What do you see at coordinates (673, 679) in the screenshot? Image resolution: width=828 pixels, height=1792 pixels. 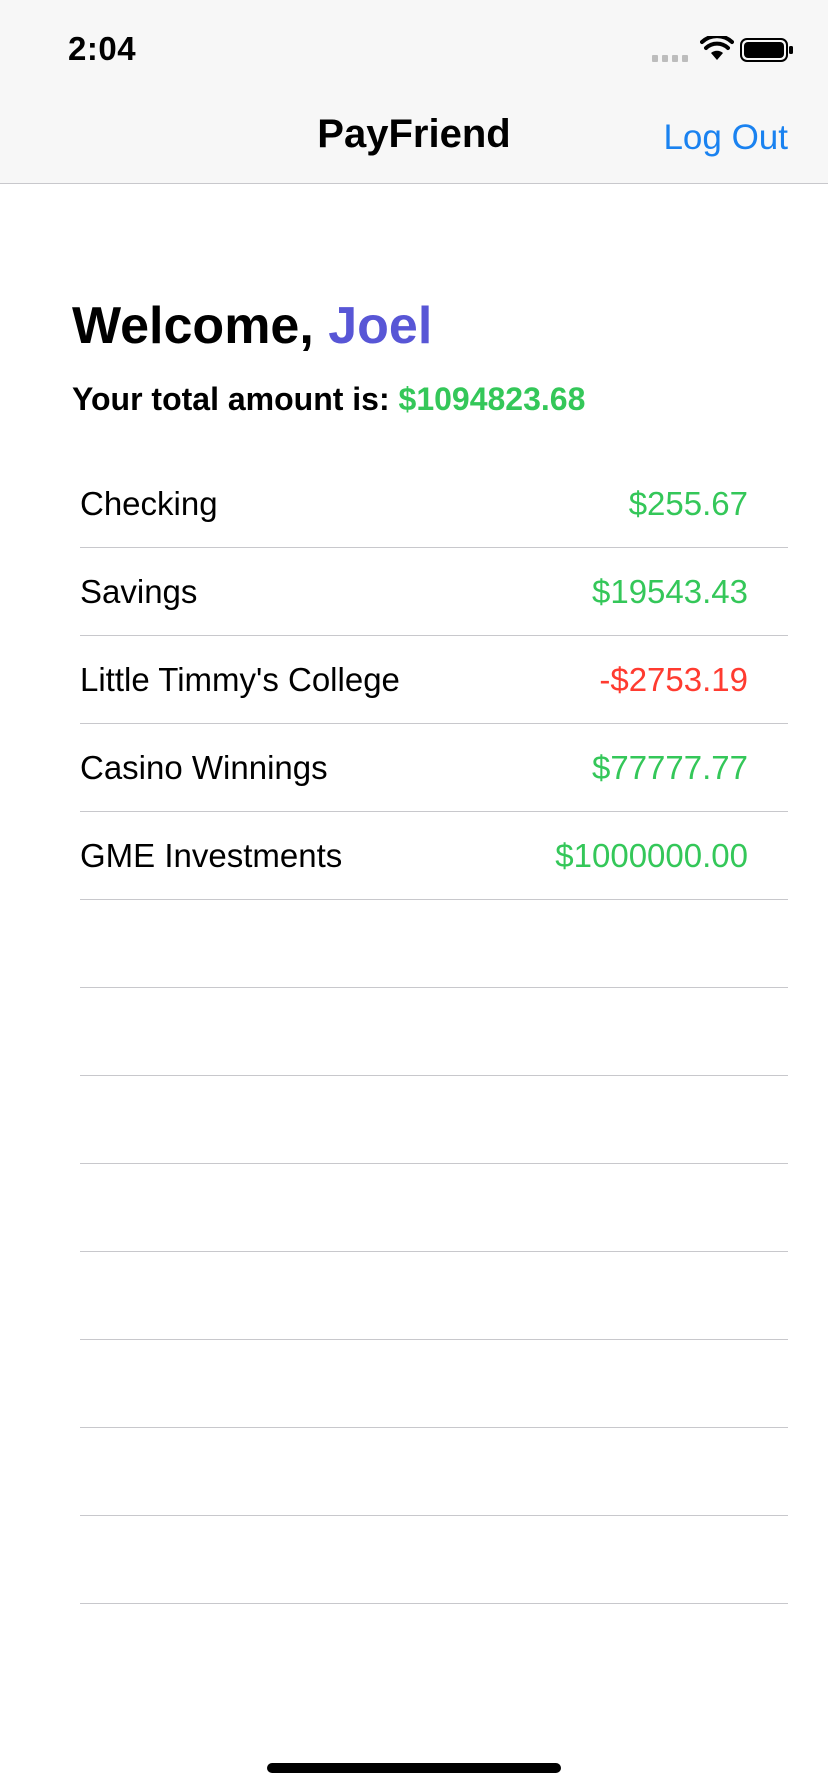 I see `account-balance: -$2753.19` at bounding box center [673, 679].